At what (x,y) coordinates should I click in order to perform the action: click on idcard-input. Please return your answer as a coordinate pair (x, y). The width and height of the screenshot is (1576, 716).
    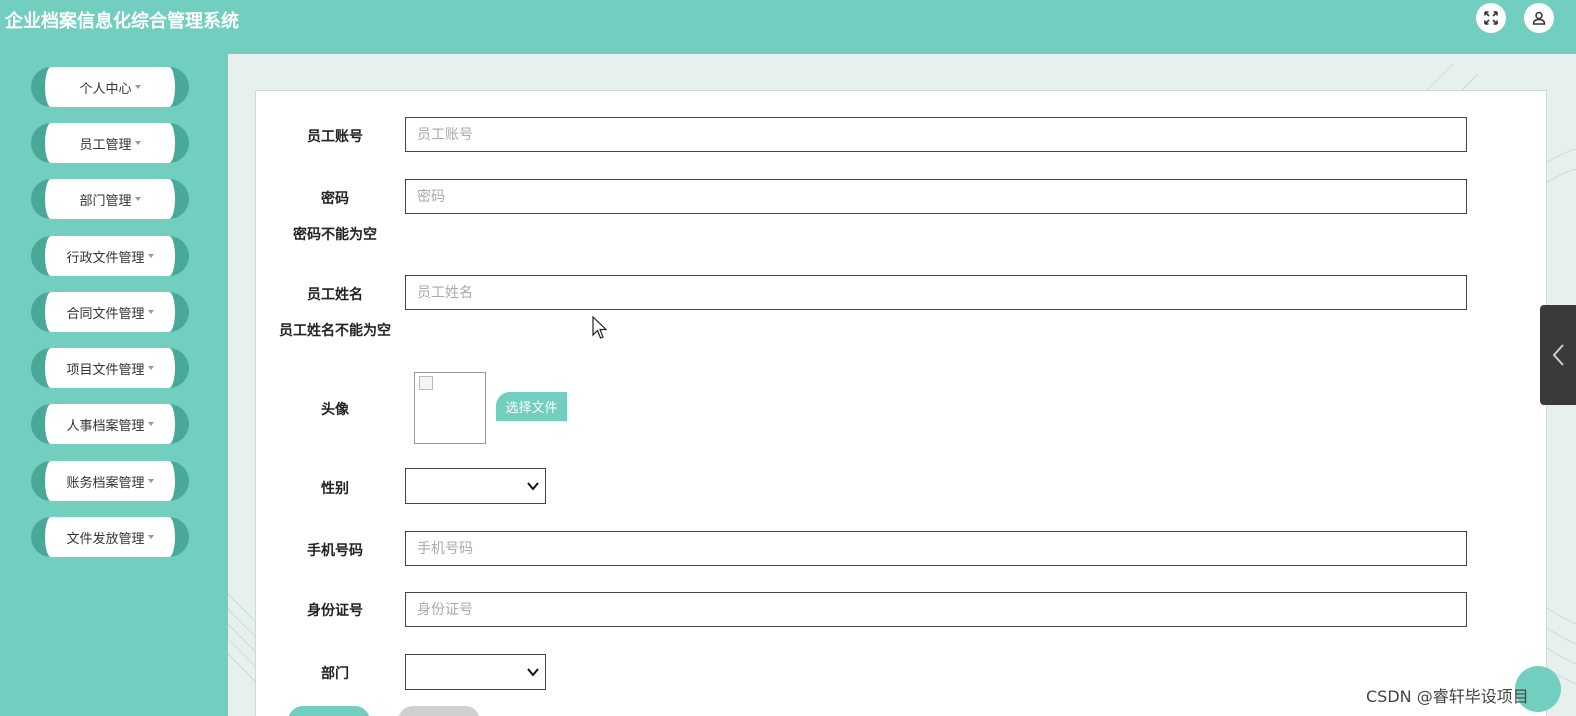
    Looking at the image, I should click on (936, 609).